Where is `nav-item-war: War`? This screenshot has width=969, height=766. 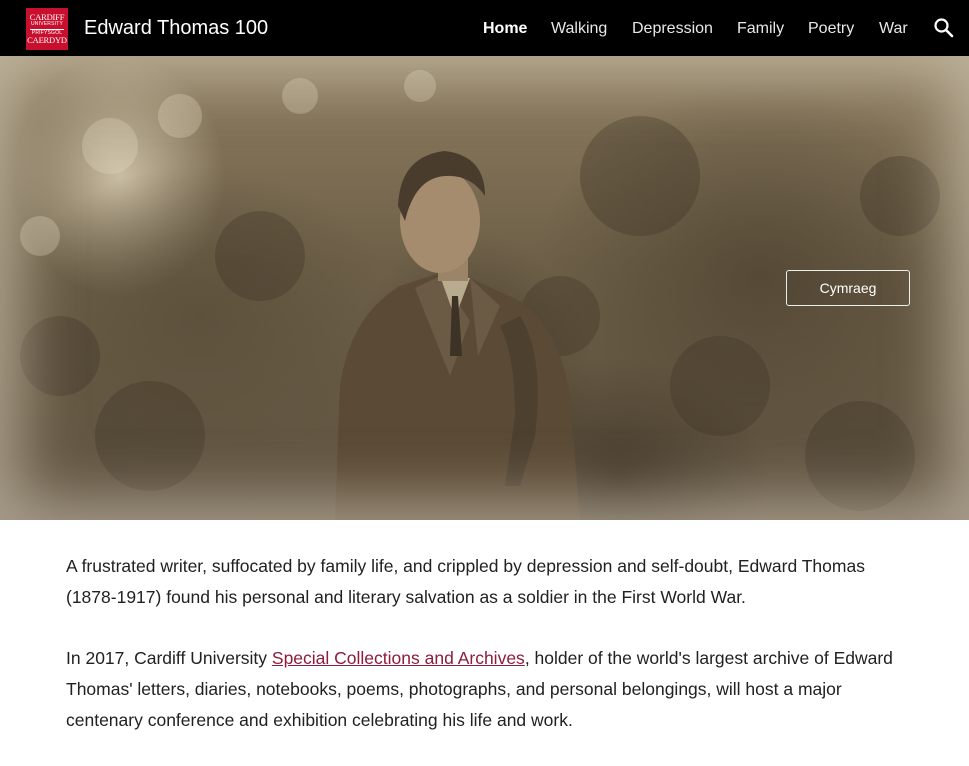 nav-item-war: War is located at coordinates (893, 29).